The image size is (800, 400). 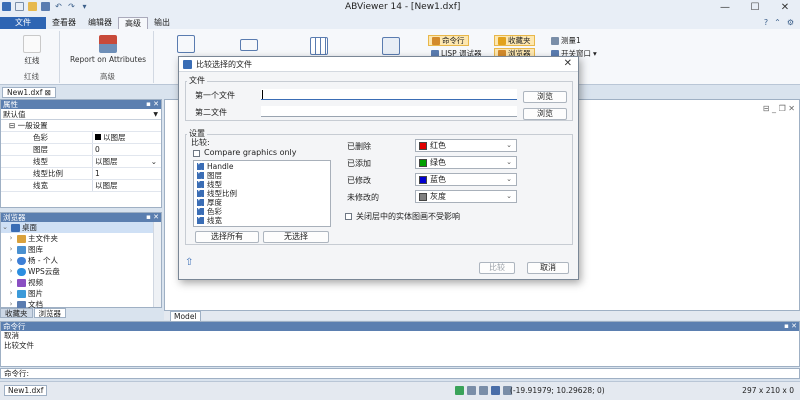 I want to click on select-all-button: 选择所有, so click(x=227, y=237).